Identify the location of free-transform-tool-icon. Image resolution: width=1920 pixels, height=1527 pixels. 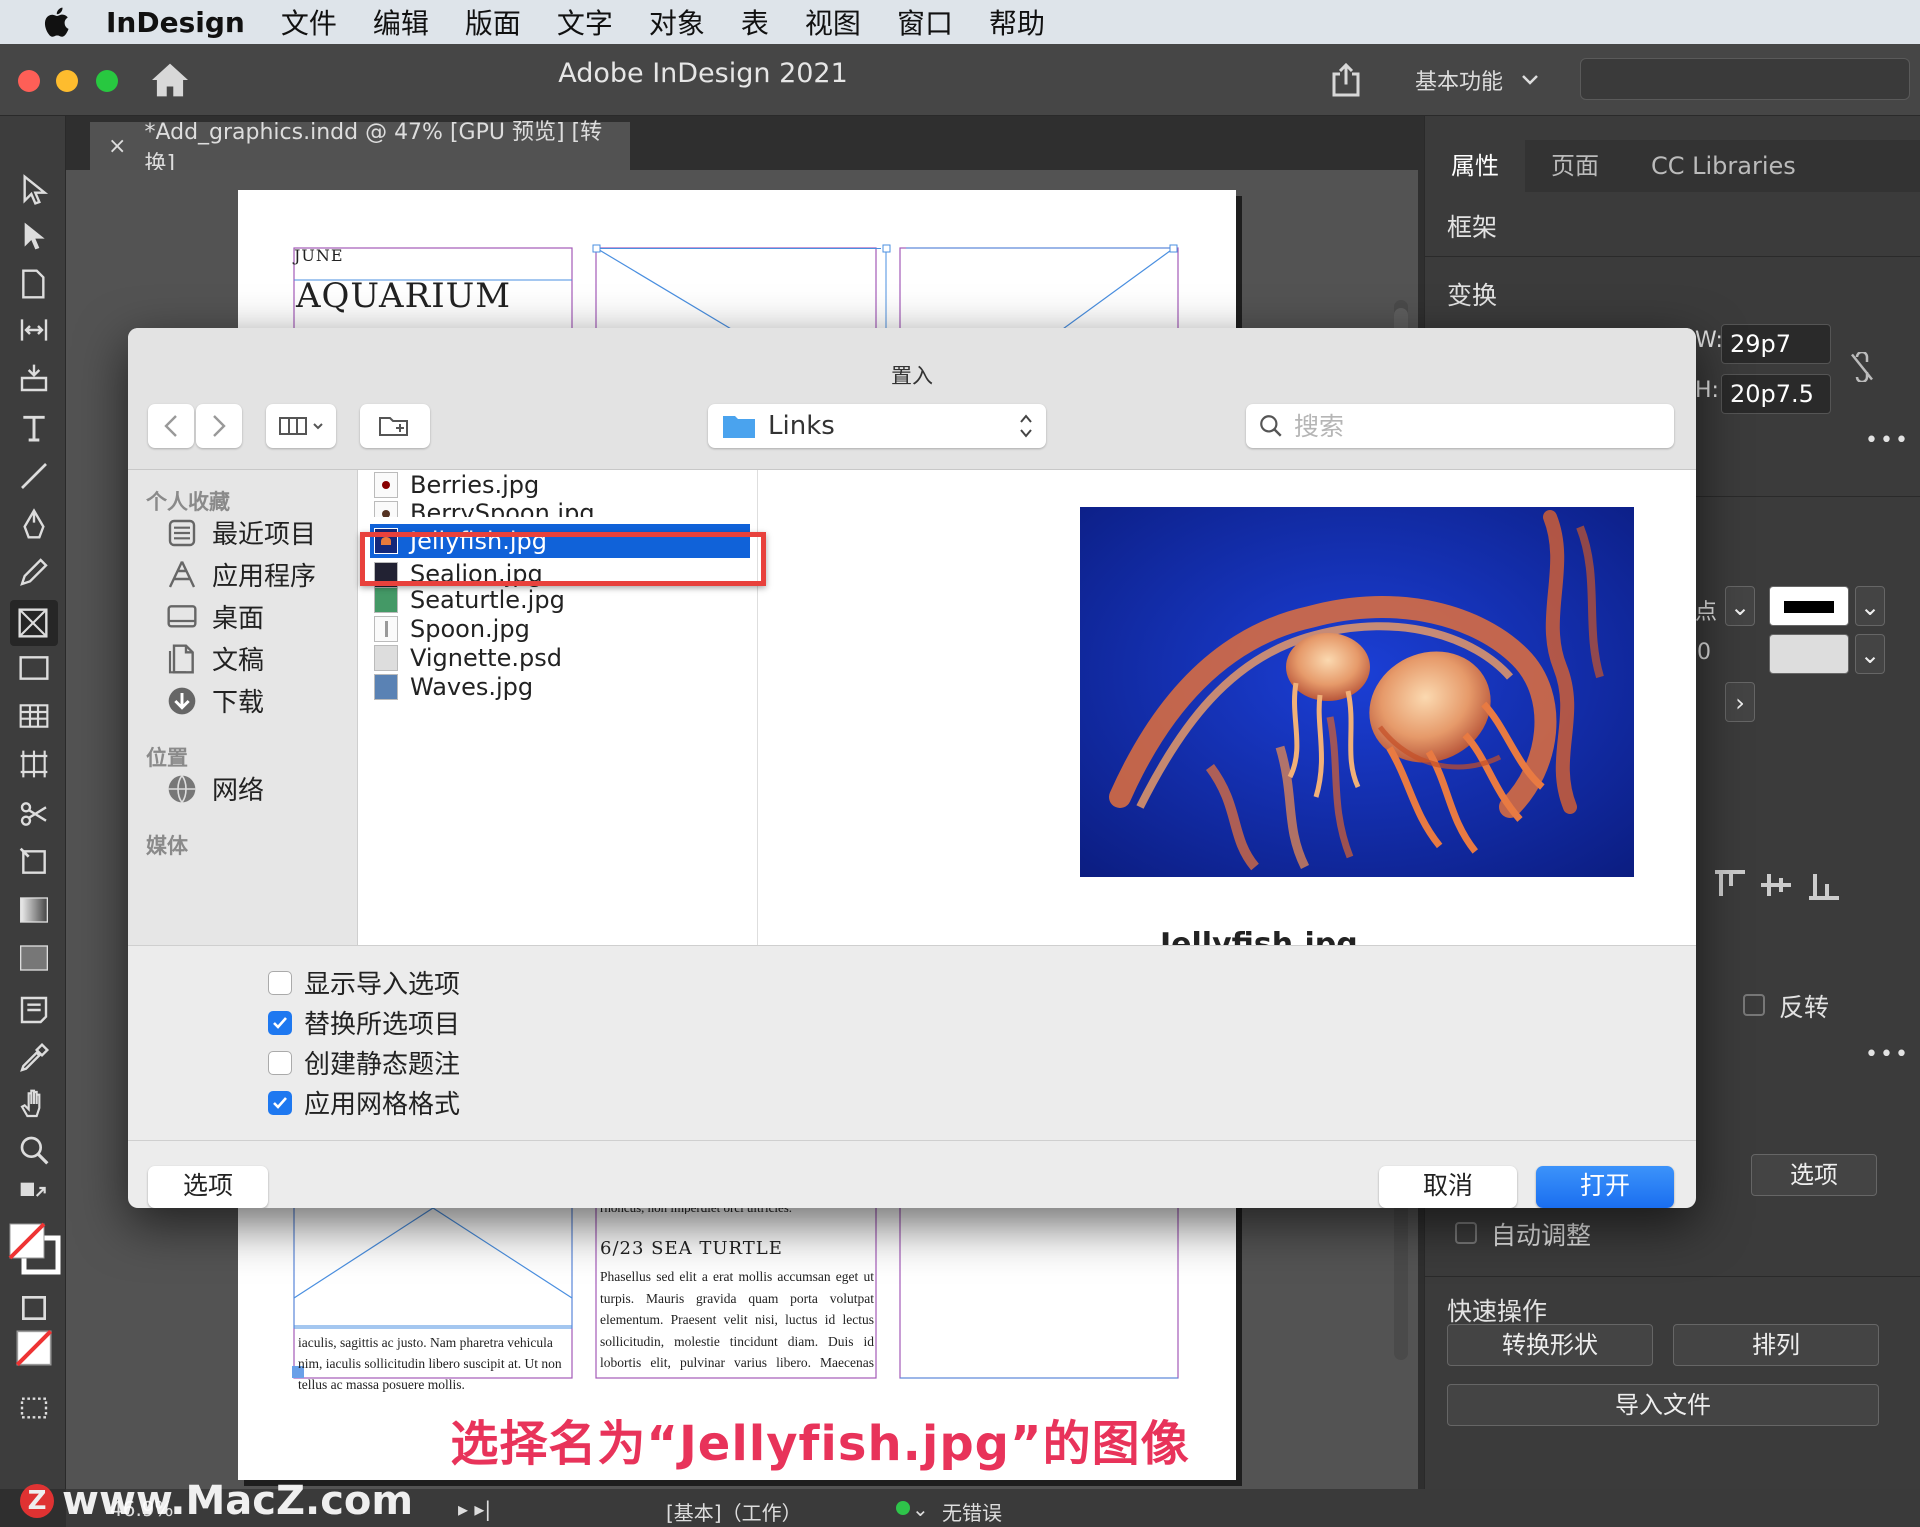
(34, 862).